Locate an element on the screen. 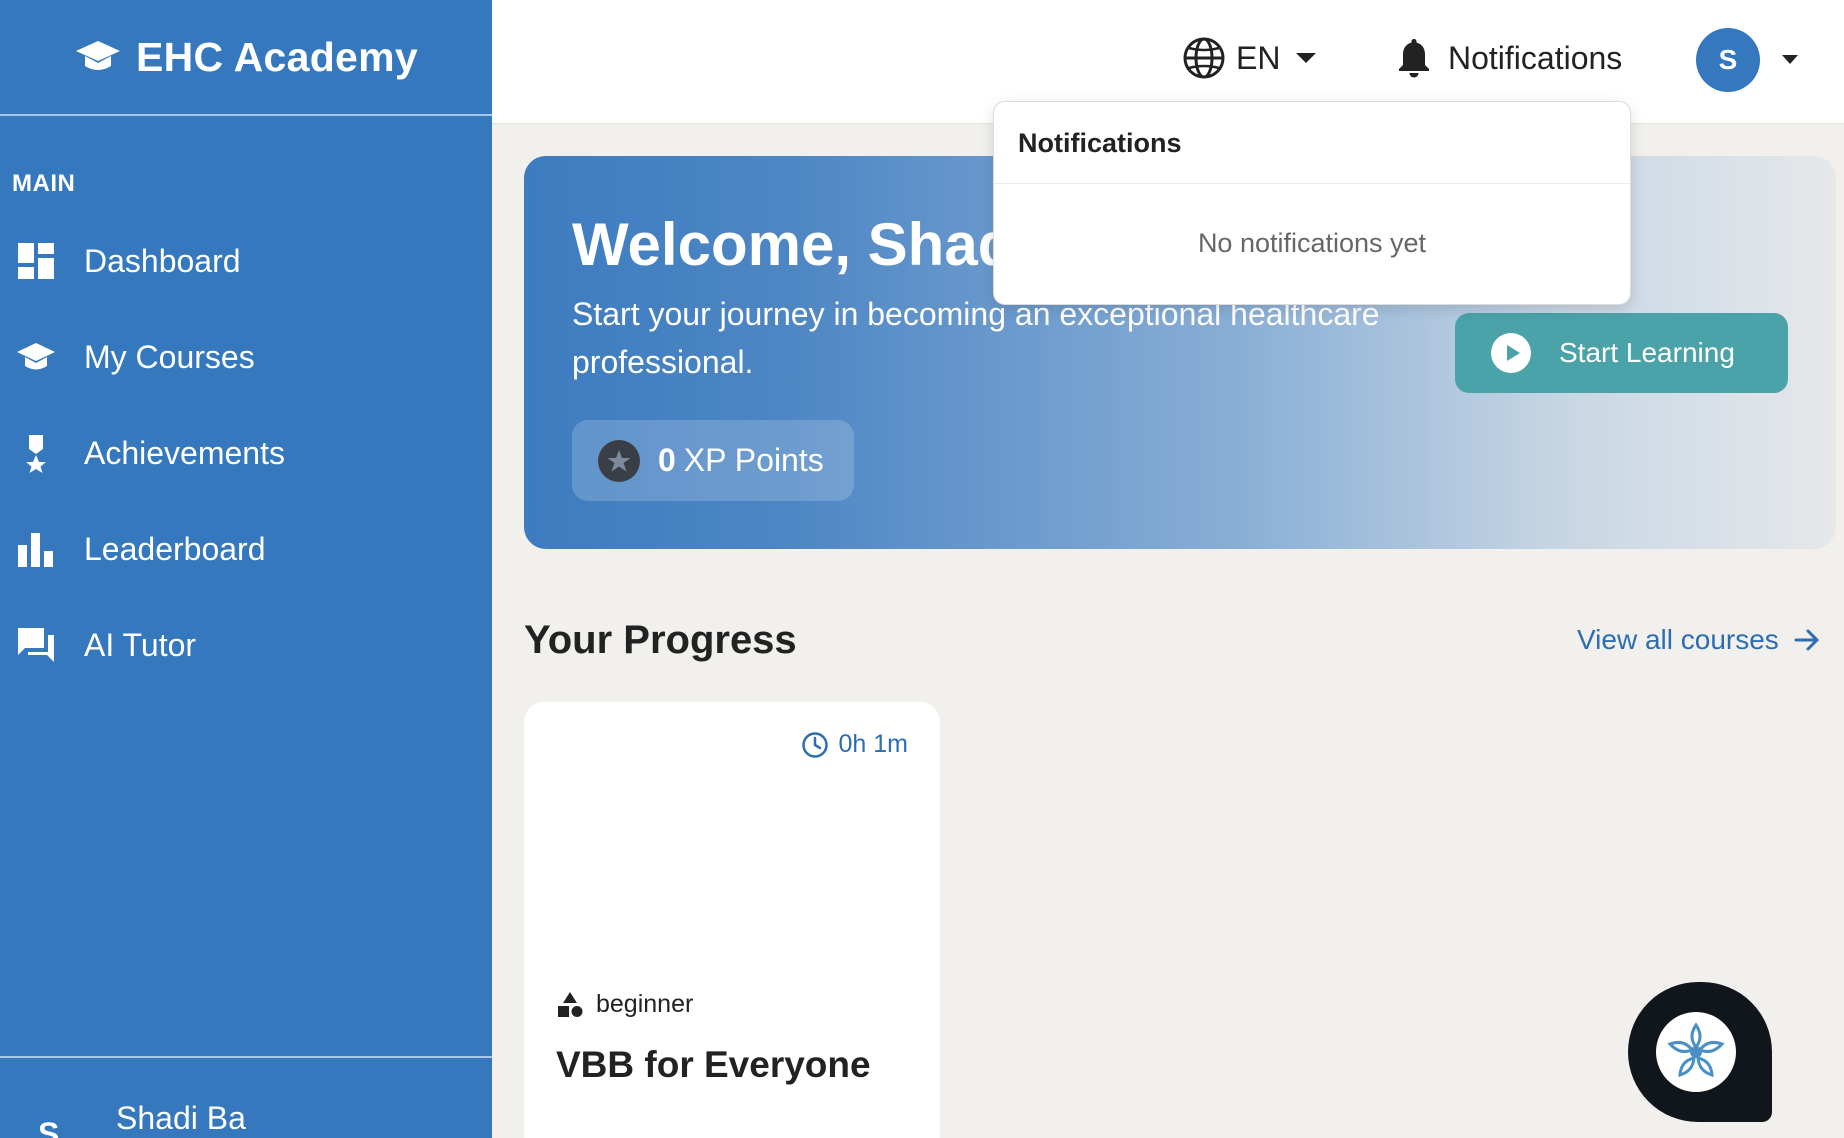  notifications-dropdown-title: Notifications is located at coordinates (1100, 143).